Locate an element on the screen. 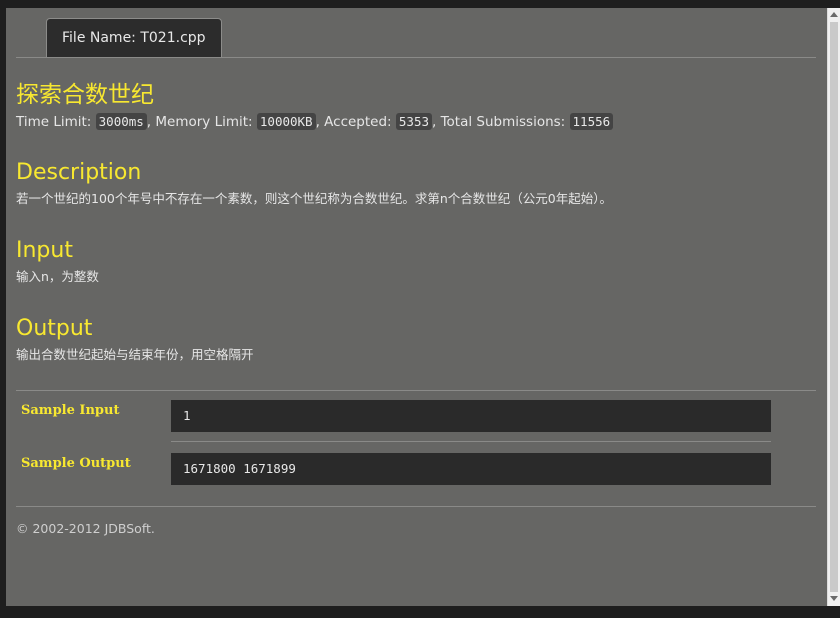 Image resolution: width=840 pixels, height=618 pixels. problem-title: 探索合数世纪 is located at coordinates (85, 95).